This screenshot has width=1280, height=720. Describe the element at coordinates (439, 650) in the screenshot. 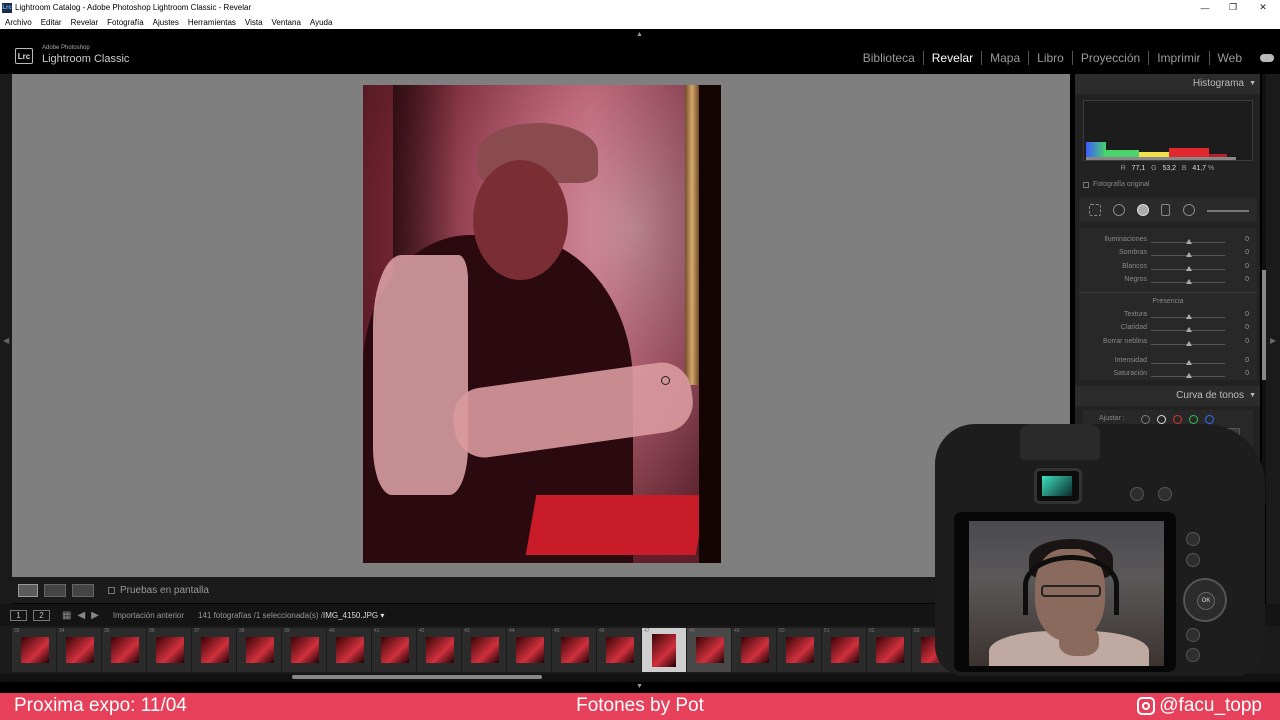

I see `filmstrip-thumbnail: 42` at that location.